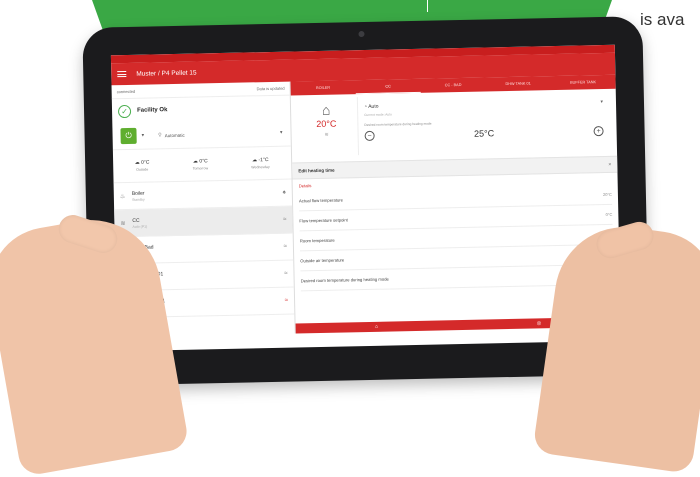 The image size is (700, 477). Describe the element at coordinates (325, 350) in the screenshot. I see `back-icon: ◀` at that location.